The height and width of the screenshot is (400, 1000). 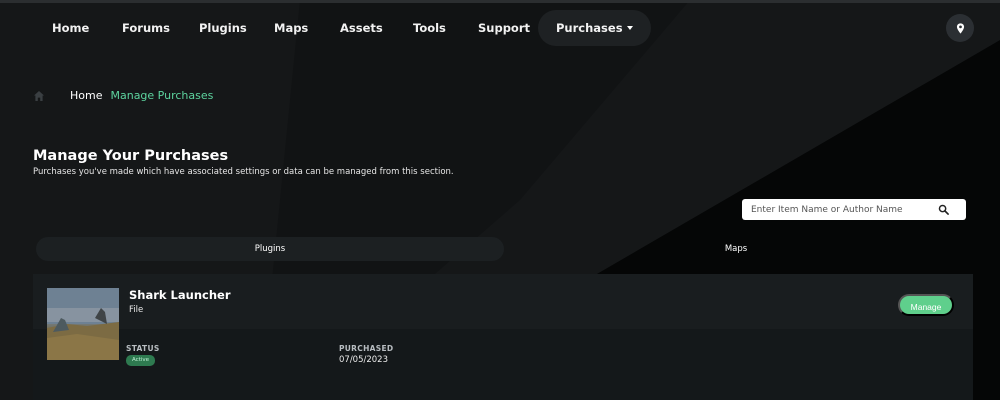 I want to click on purchase-title: Shark Launcher, so click(x=180, y=295).